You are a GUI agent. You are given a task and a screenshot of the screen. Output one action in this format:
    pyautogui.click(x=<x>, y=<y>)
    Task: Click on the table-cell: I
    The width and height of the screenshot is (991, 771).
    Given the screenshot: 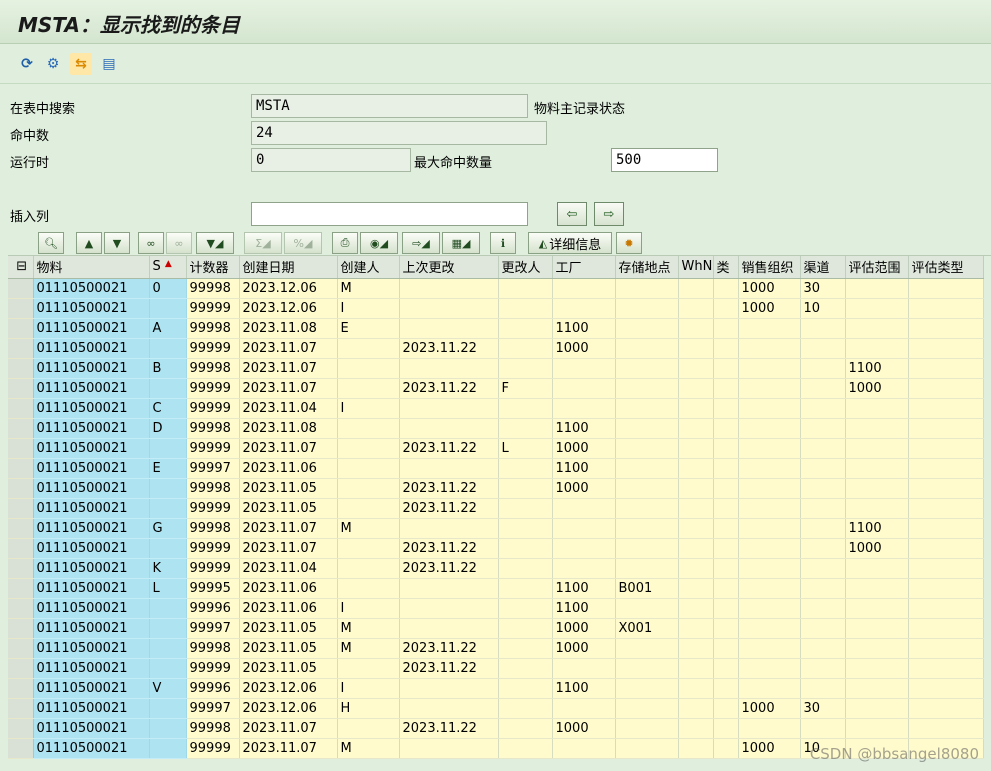 What is the action you would take?
    pyautogui.click(x=368, y=308)
    